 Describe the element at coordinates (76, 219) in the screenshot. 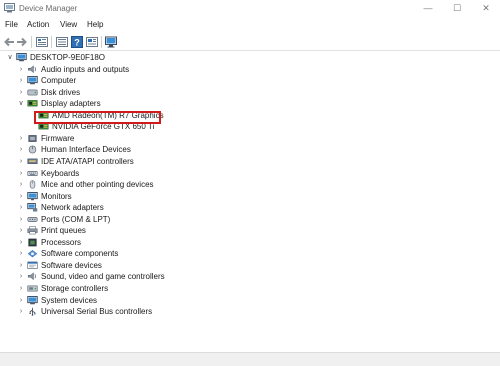

I see `tree-item-label: Ports (COM & LPT)` at that location.